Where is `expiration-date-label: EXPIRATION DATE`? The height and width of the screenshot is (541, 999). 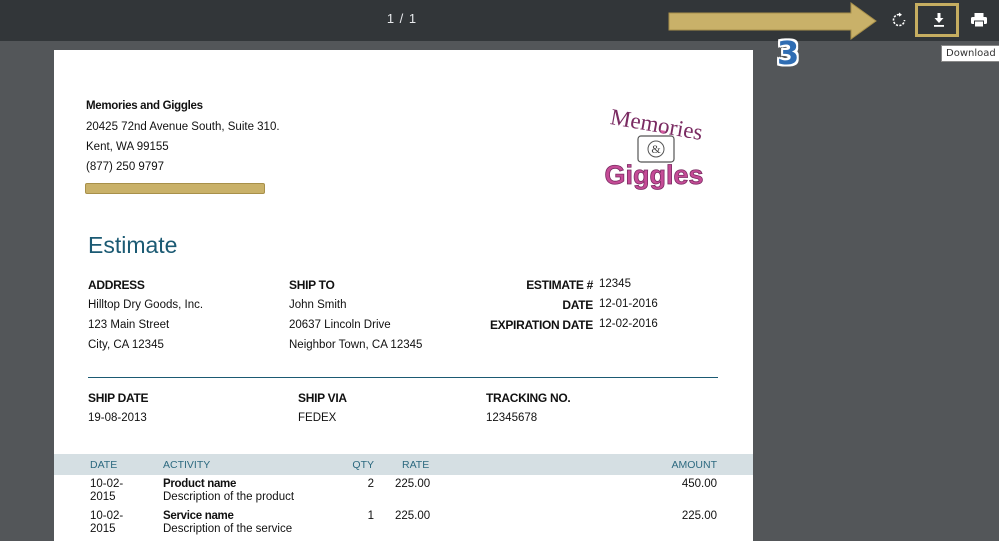
expiration-date-label: EXPIRATION DATE is located at coordinates (541, 325).